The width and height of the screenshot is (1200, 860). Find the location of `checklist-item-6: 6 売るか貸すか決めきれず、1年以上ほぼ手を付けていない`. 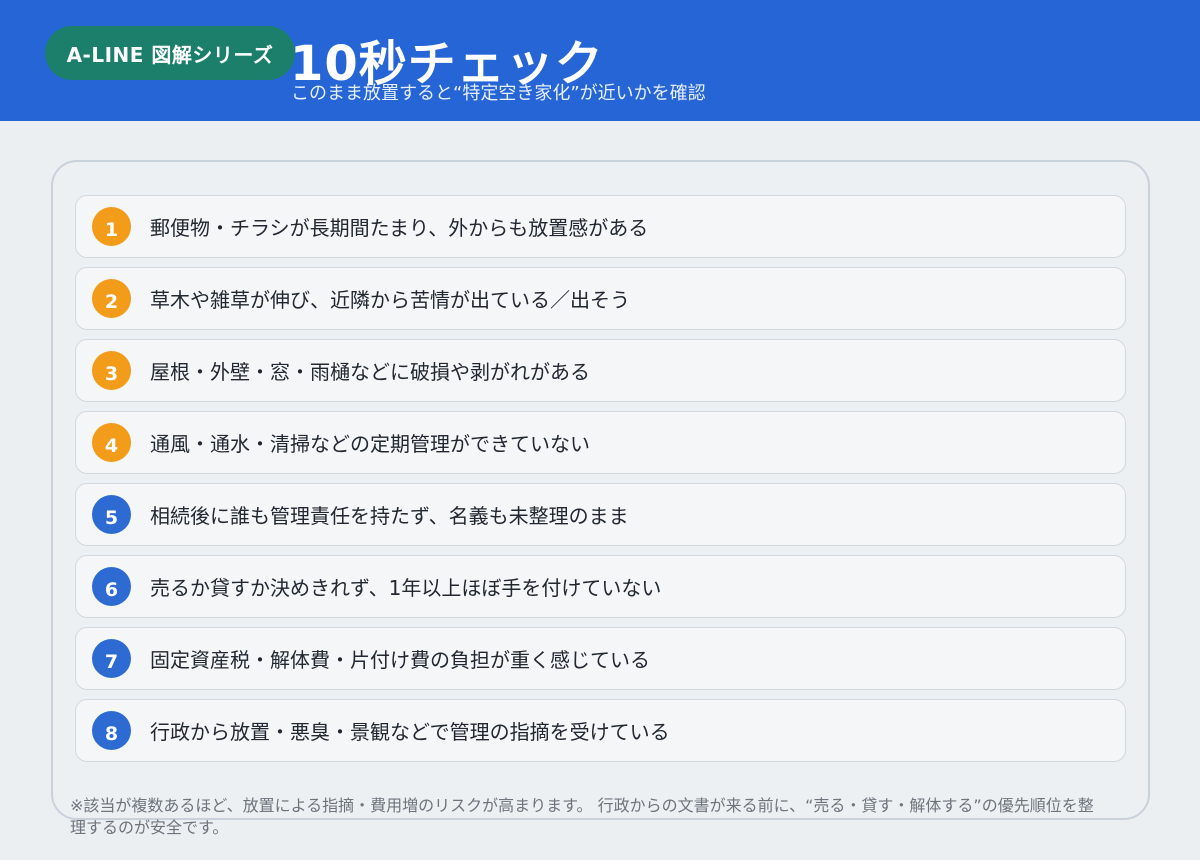

checklist-item-6: 6 売るか貸すか決めきれず、1年以上ほぼ手を付けていない is located at coordinates (600, 586).